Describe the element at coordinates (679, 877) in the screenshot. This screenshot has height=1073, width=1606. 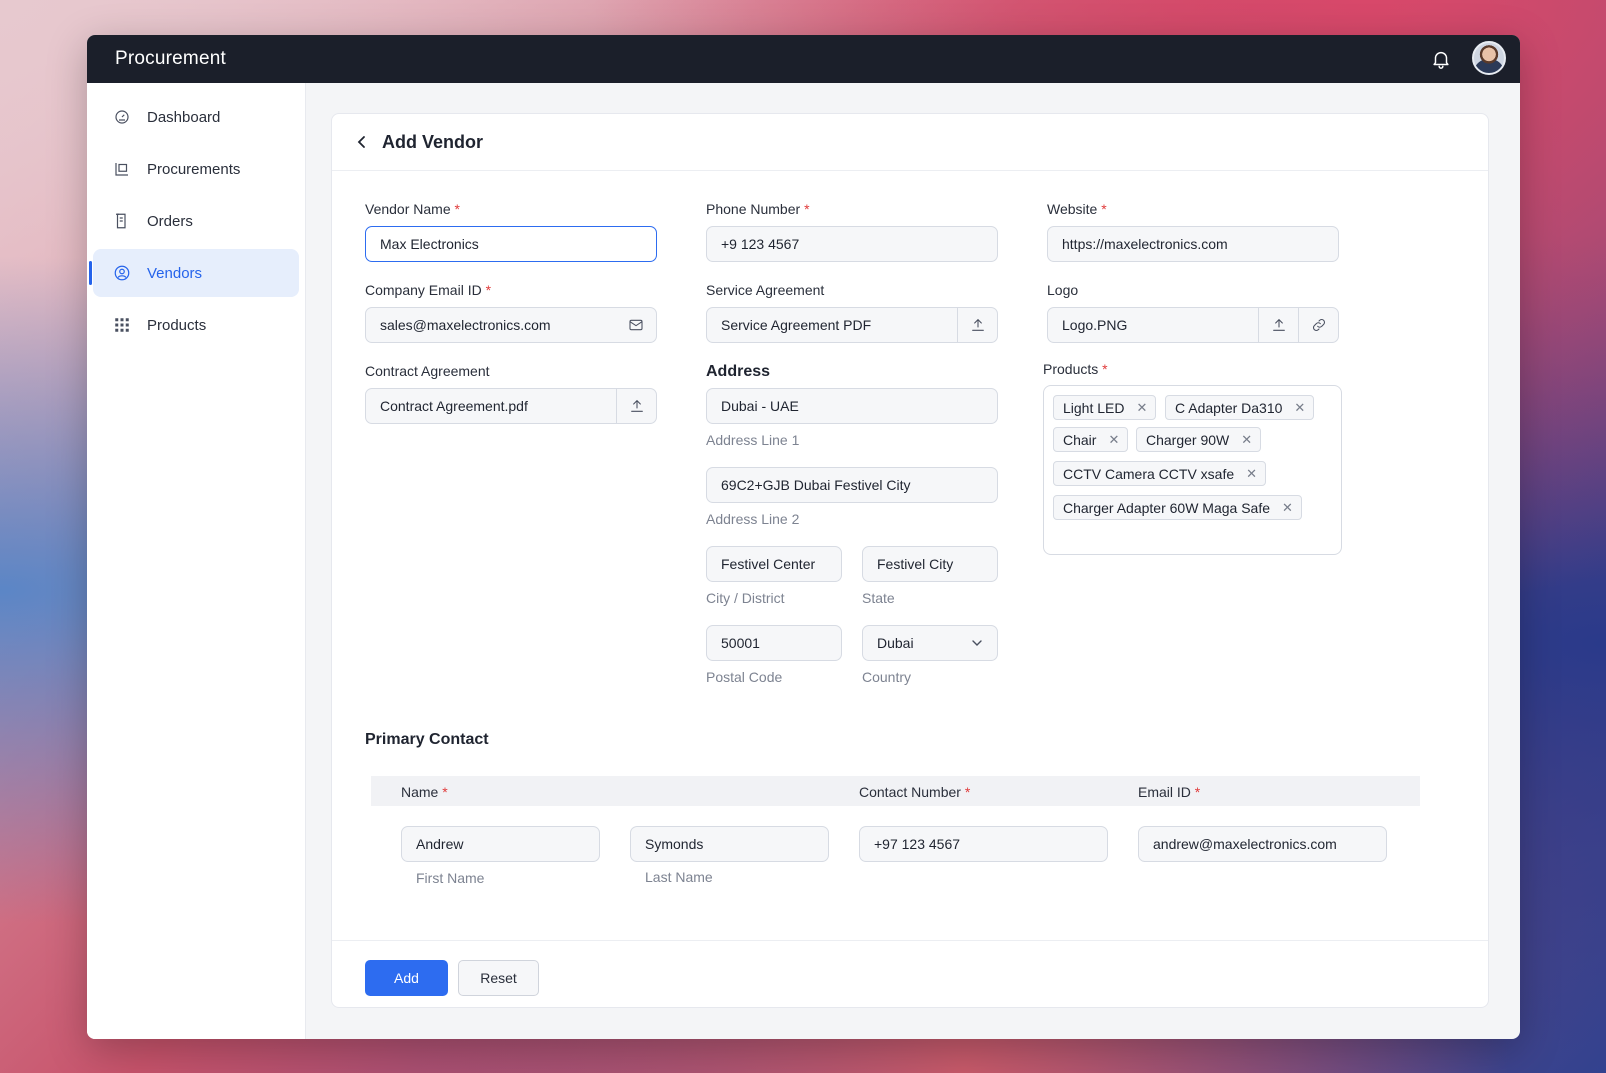
I see `last-name-hint: Last Name` at that location.